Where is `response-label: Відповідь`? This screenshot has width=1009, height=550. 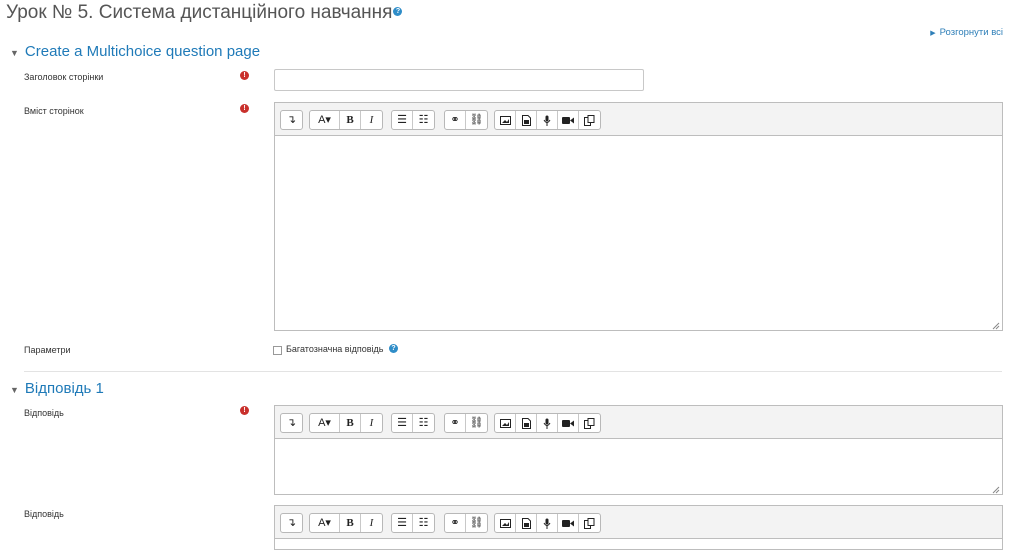
response-label: Відповідь is located at coordinates (44, 514).